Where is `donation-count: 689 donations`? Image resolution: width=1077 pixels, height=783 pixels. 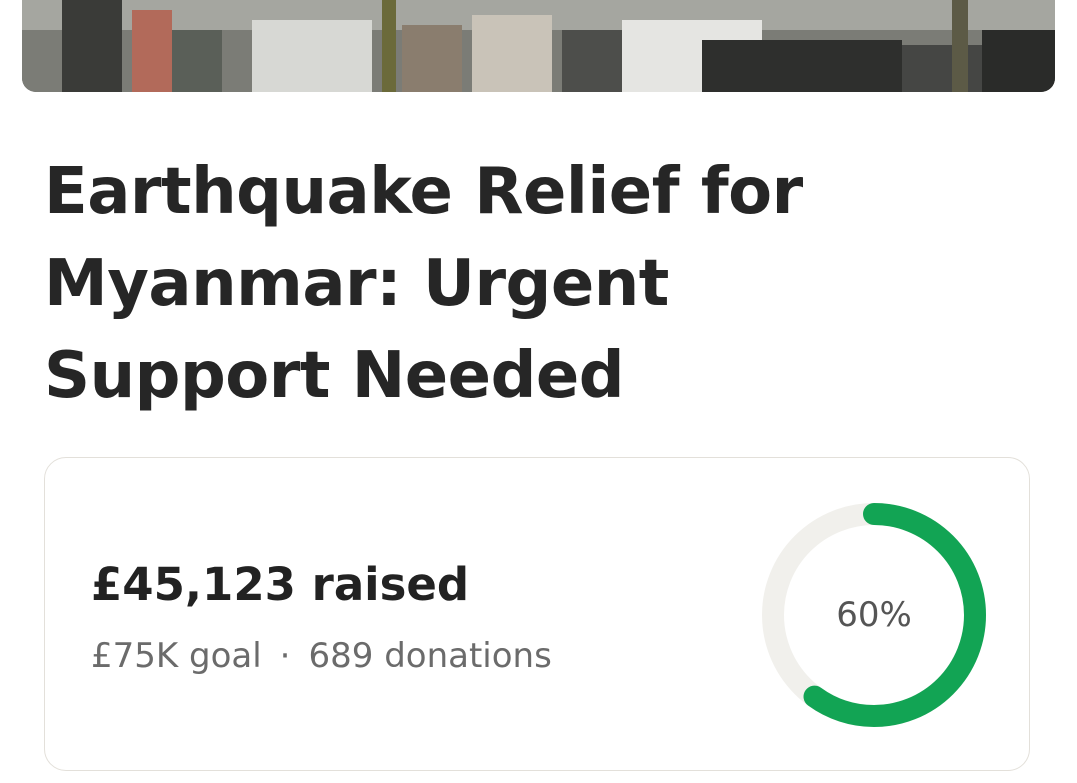
donation-count: 689 donations is located at coordinates (430, 656).